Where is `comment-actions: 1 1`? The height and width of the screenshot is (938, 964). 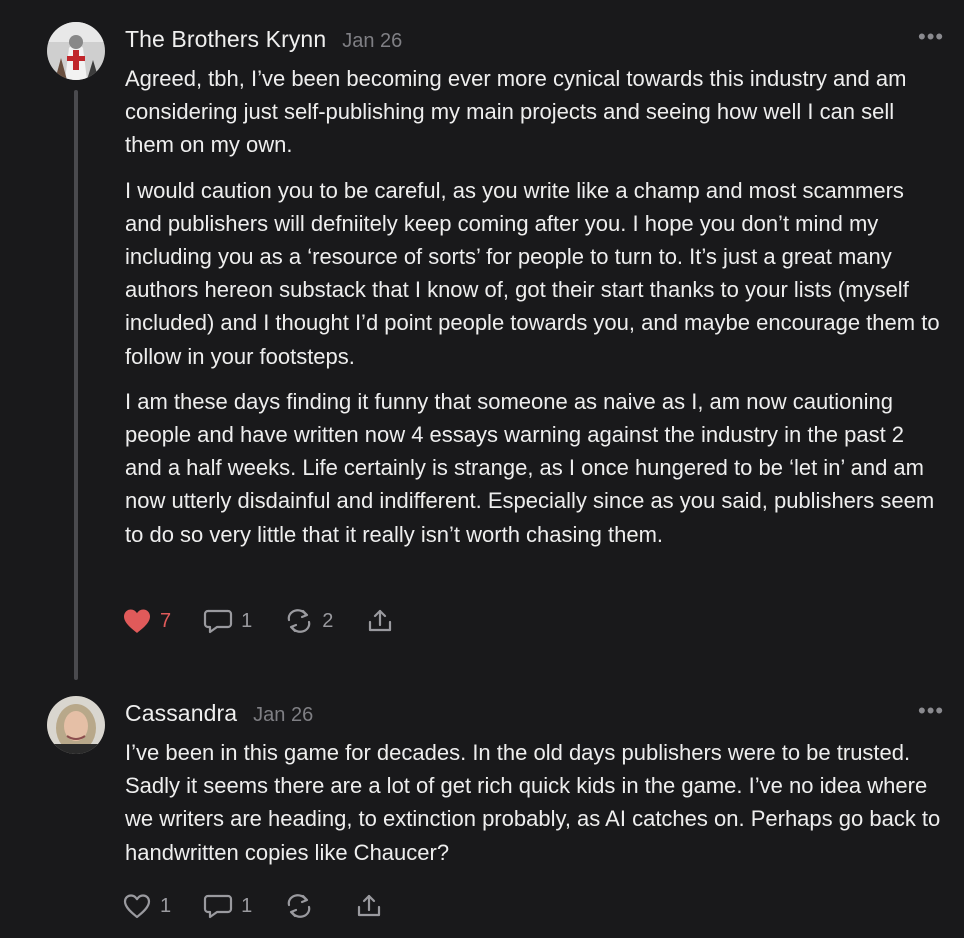 comment-actions: 1 1 is located at coordinates (269, 906).